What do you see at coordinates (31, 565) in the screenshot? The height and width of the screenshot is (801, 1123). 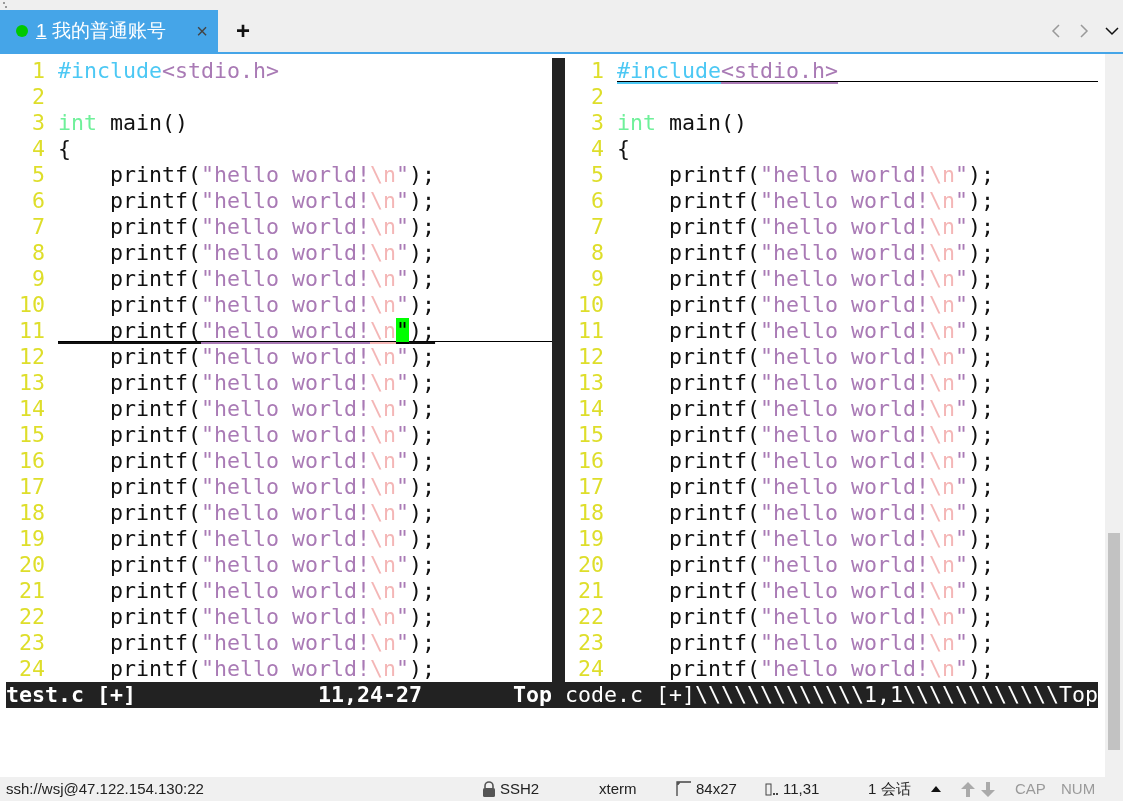 I see `line-number: 20` at bounding box center [31, 565].